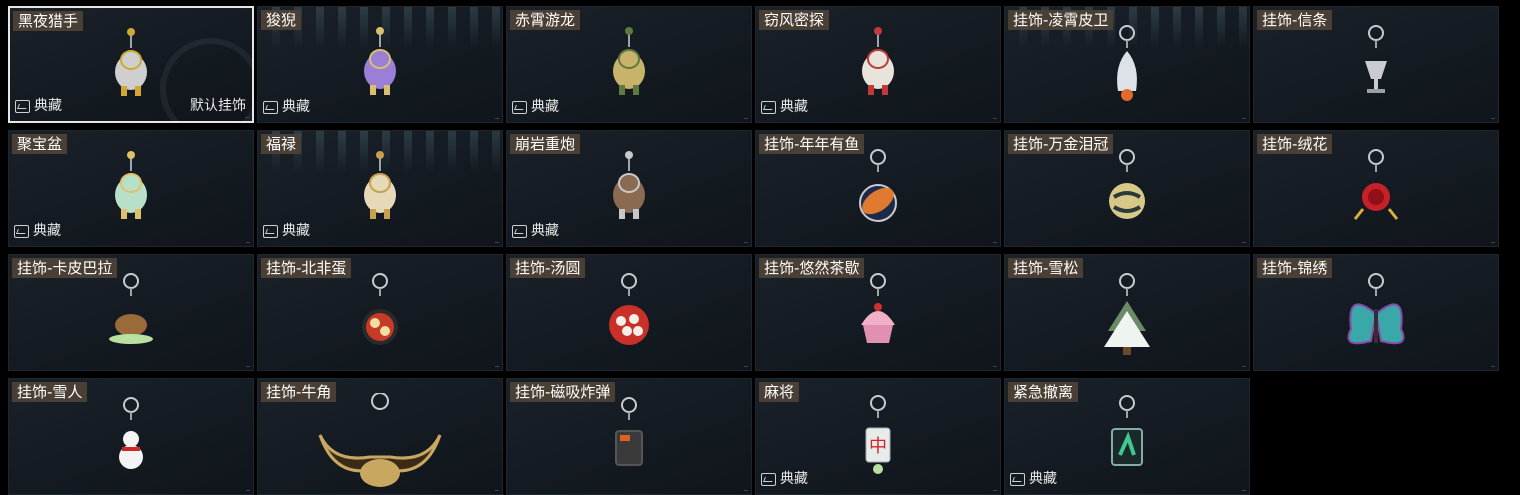 The height and width of the screenshot is (495, 1520). What do you see at coordinates (629, 61) in the screenshot?
I see `dragon-figure-icon` at bounding box center [629, 61].